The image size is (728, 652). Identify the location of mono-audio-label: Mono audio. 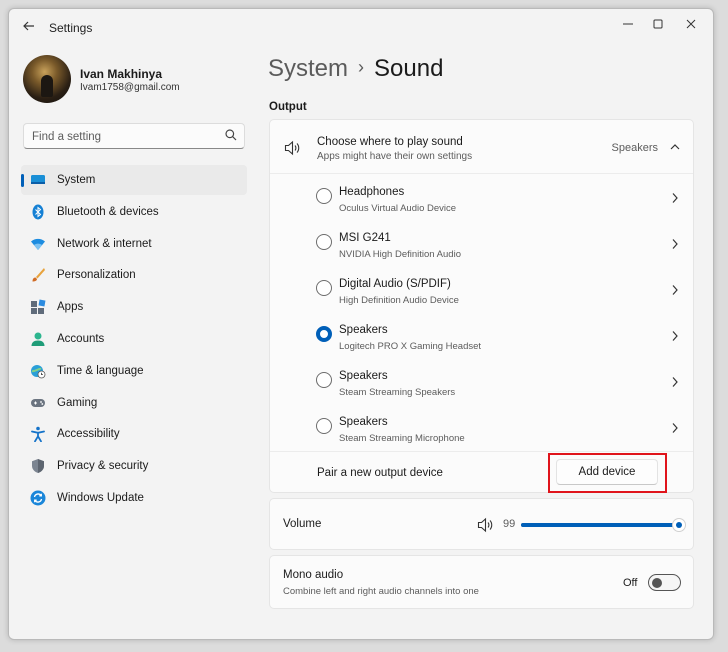
(313, 575).